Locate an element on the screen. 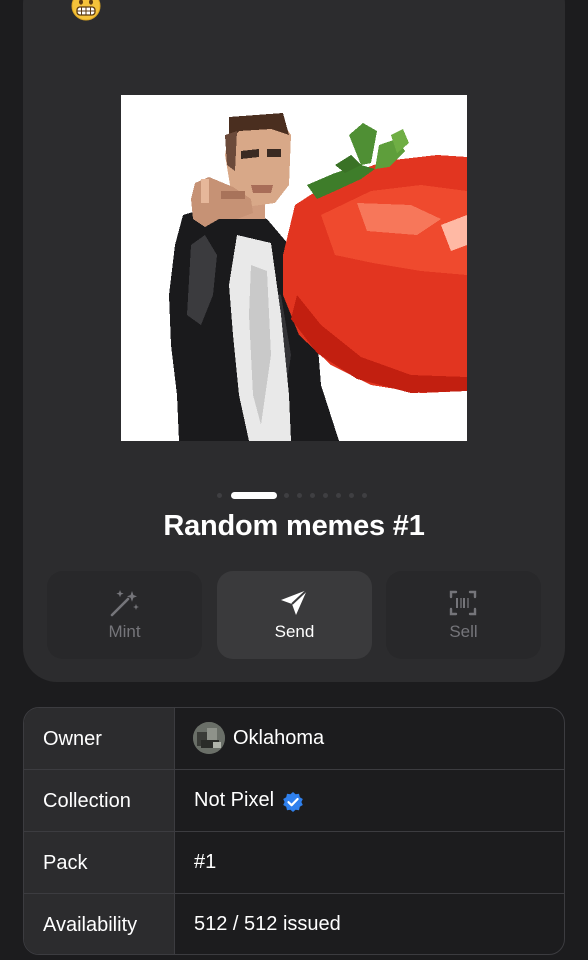 The height and width of the screenshot is (960, 588). availability-key-cell: Availability is located at coordinates (99, 924).